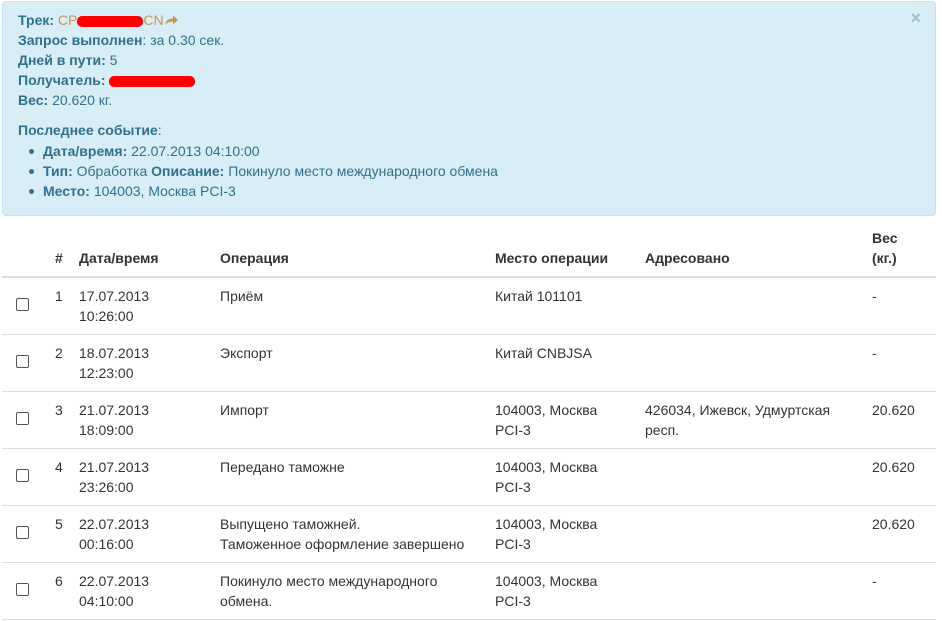 This screenshot has height=621, width=942. I want to click on track-number-suffix: CN, so click(153, 20).